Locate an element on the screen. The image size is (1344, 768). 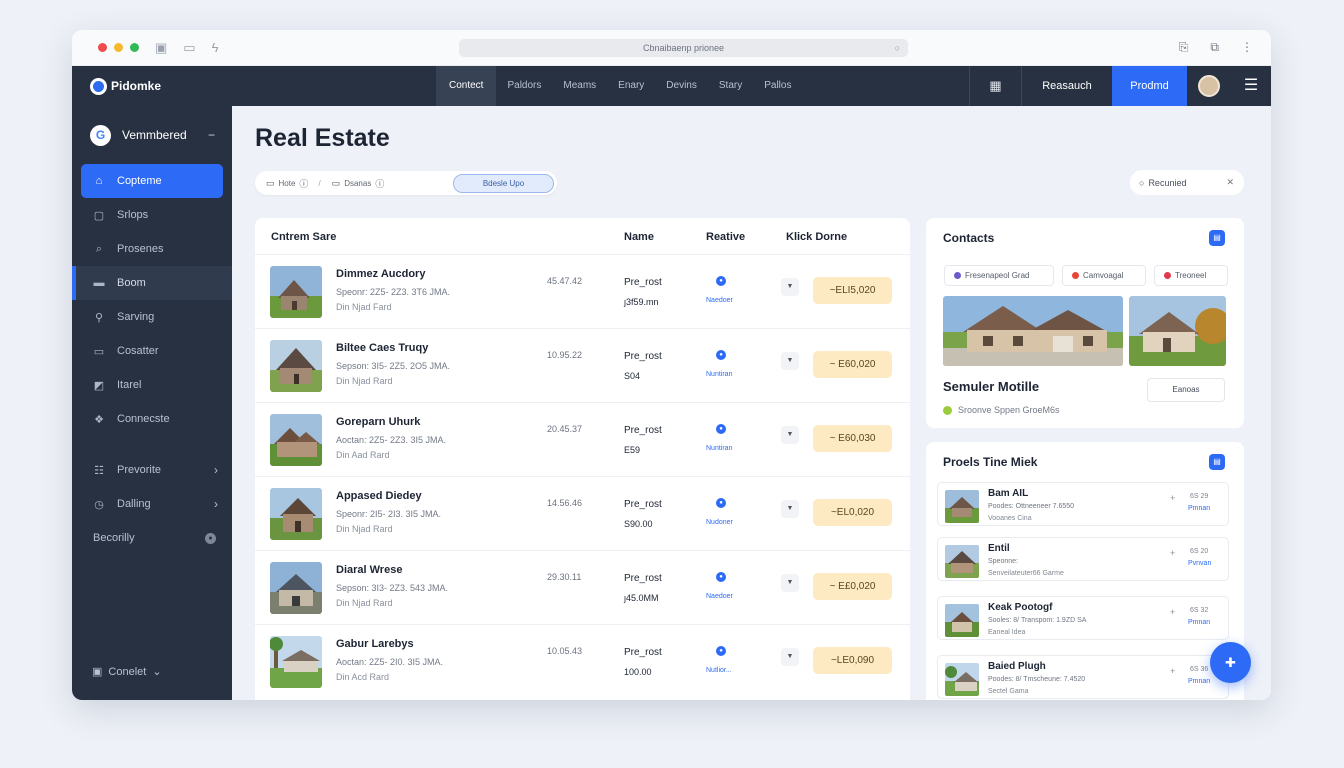
sidebar-item-copteme: ⌂ Copteme is located at coordinates (152, 181).